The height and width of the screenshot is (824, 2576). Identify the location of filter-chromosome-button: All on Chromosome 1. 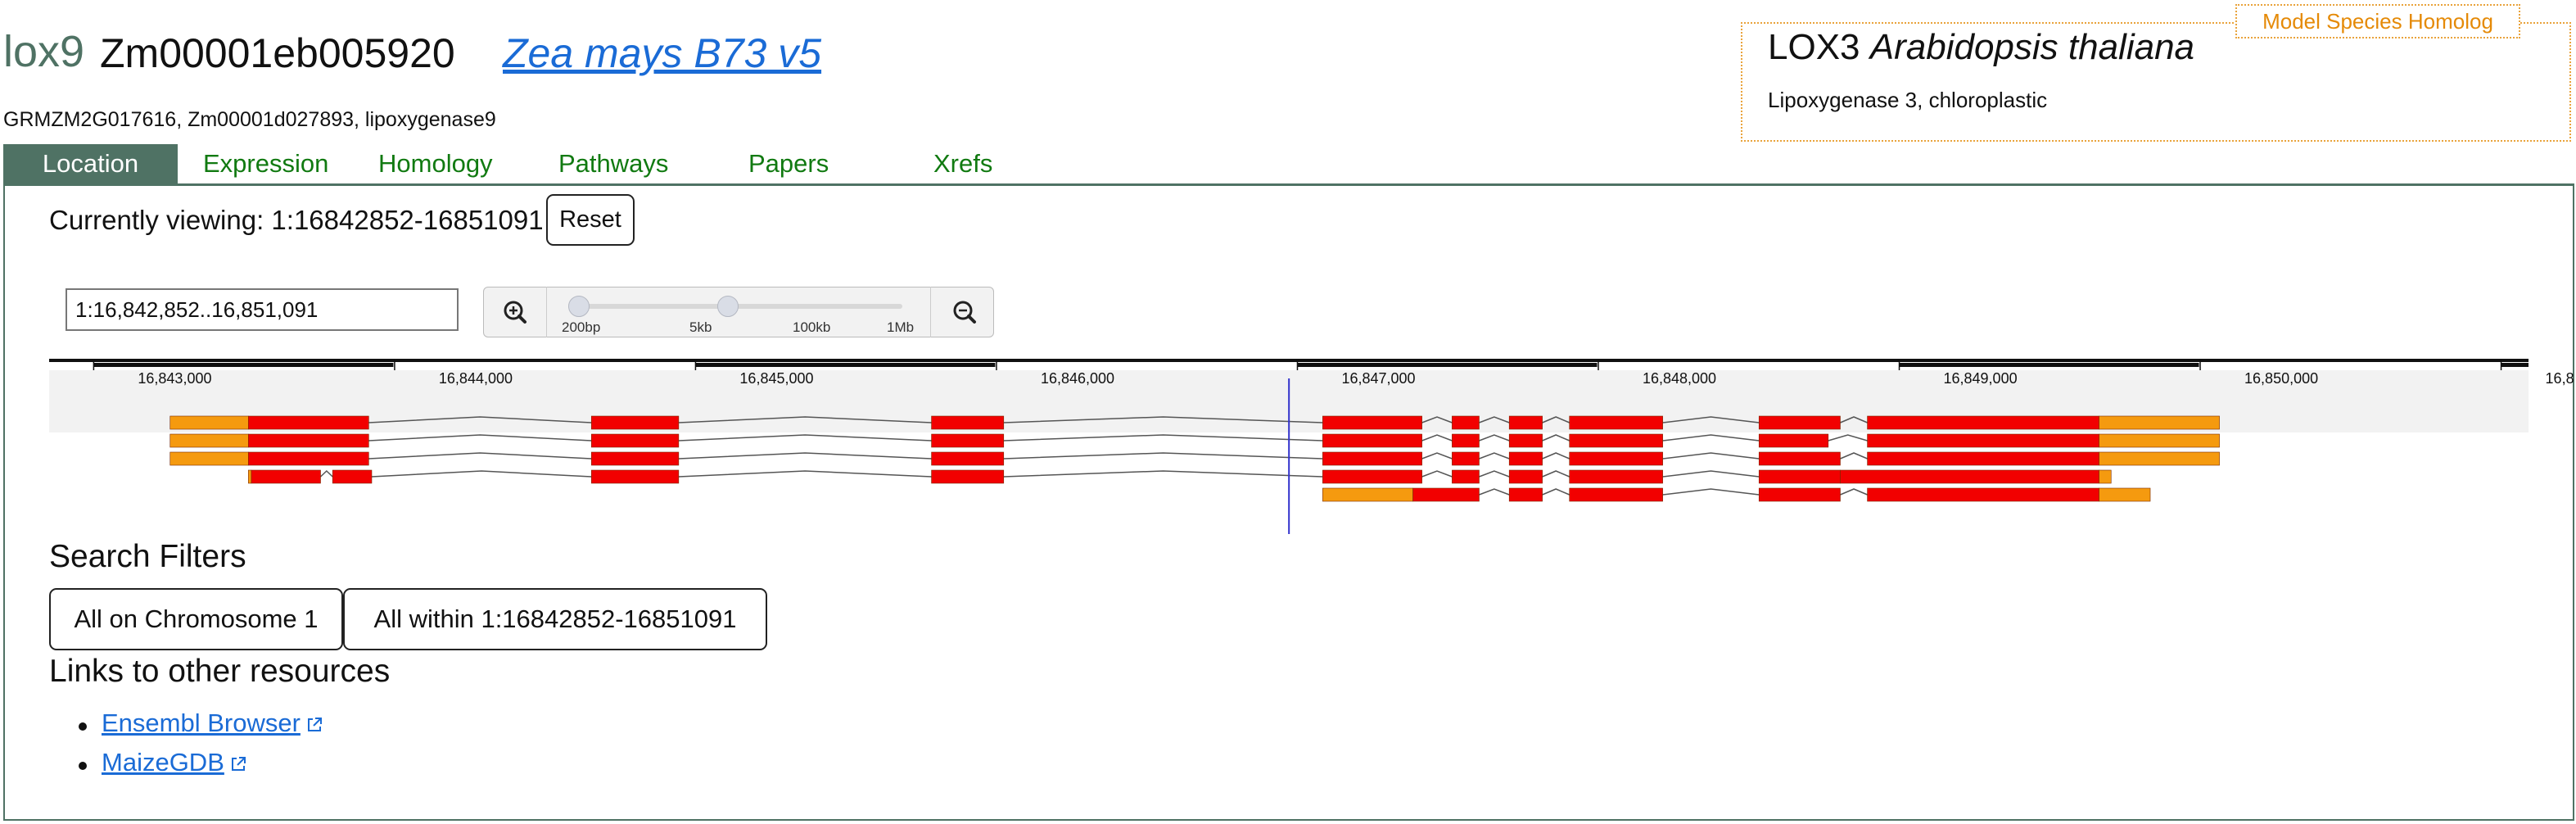
(196, 619).